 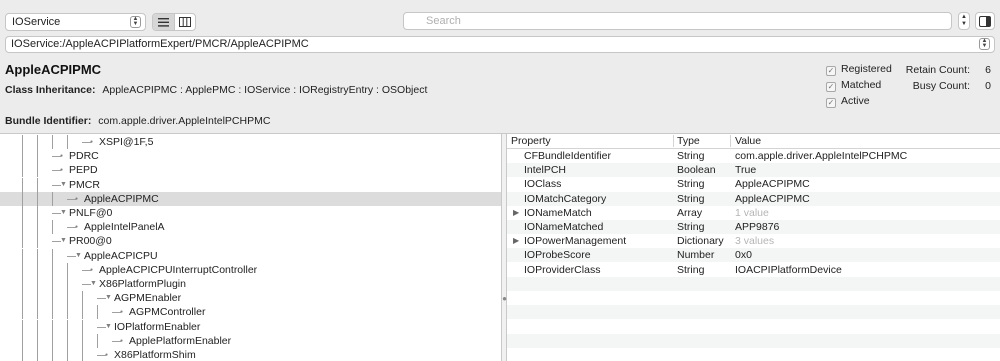 What do you see at coordinates (250, 156) in the screenshot?
I see `tree-row: ● PDRC` at bounding box center [250, 156].